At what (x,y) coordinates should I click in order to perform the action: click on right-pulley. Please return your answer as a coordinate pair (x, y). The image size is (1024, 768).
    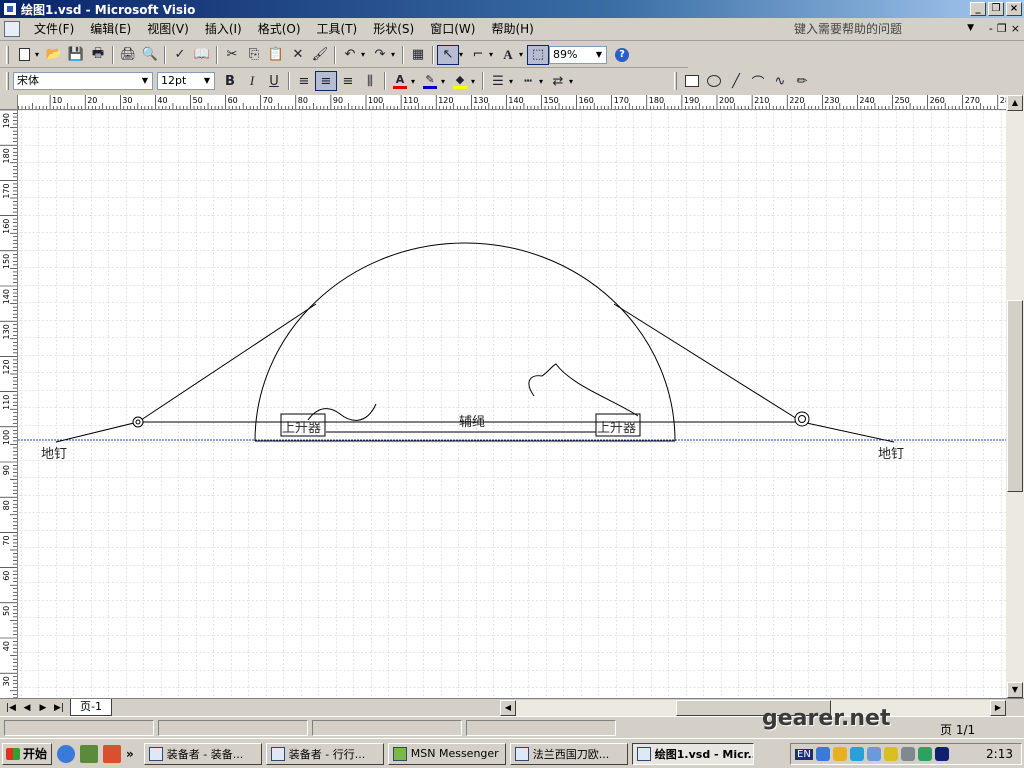
    Looking at the image, I should click on (802, 419).